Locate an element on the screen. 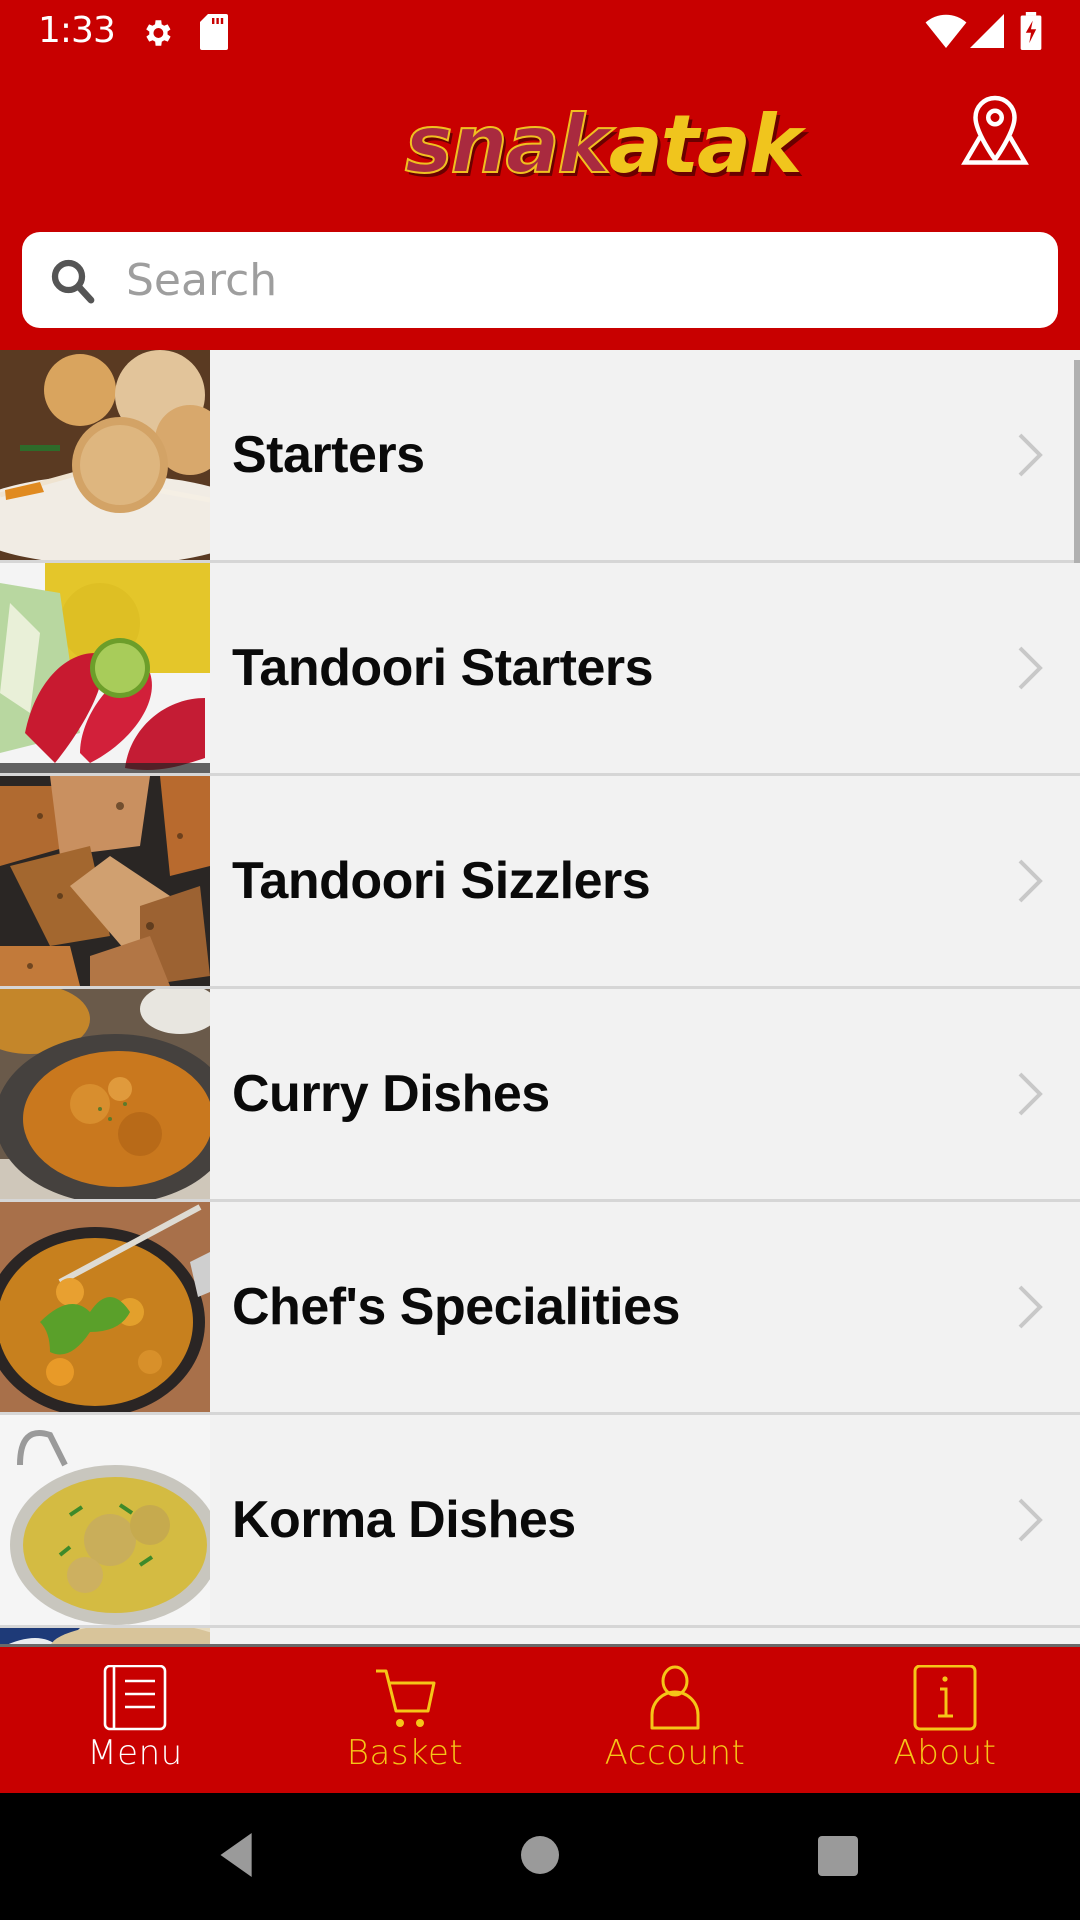  recents-icon is located at coordinates (838, 1856).